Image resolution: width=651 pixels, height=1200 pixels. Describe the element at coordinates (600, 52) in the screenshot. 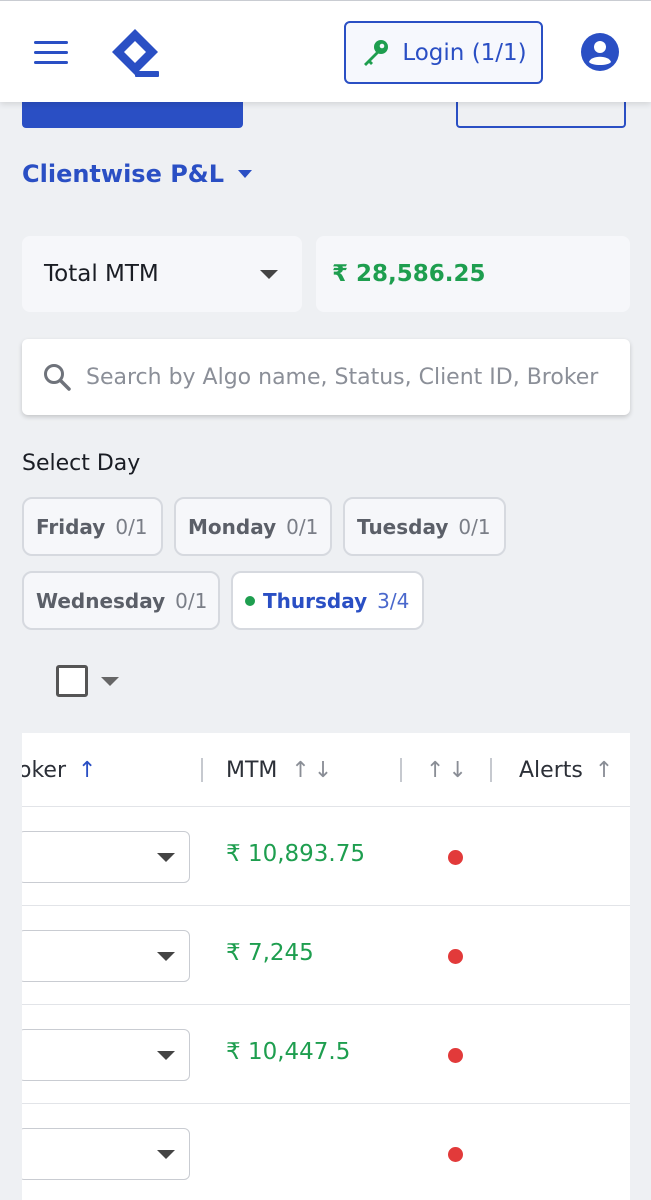

I see `account-circle-icon` at that location.